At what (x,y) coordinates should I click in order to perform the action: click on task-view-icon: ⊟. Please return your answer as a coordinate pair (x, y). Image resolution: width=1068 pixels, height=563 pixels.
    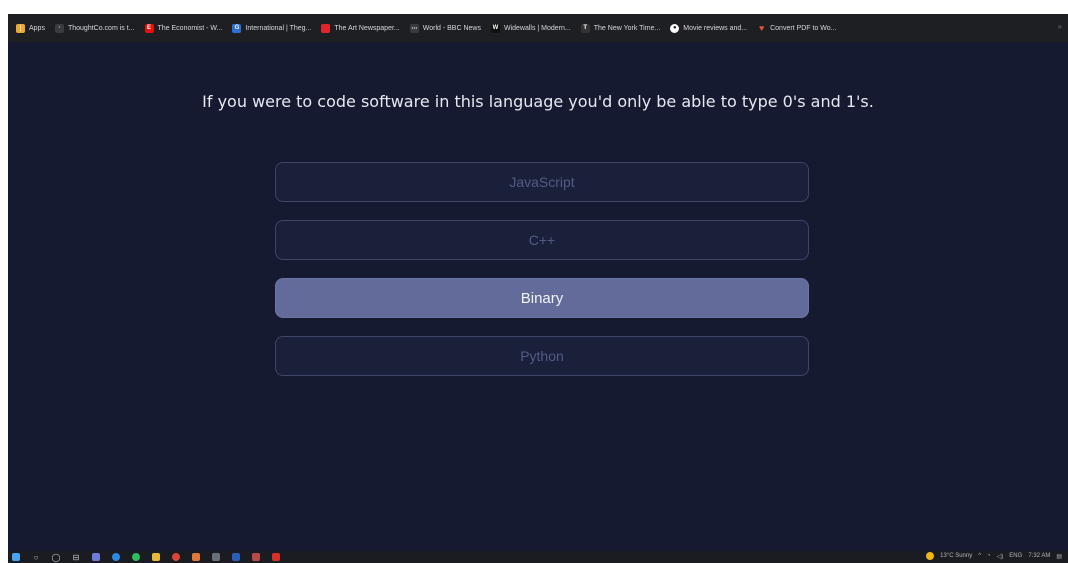
    Looking at the image, I should click on (76, 557).